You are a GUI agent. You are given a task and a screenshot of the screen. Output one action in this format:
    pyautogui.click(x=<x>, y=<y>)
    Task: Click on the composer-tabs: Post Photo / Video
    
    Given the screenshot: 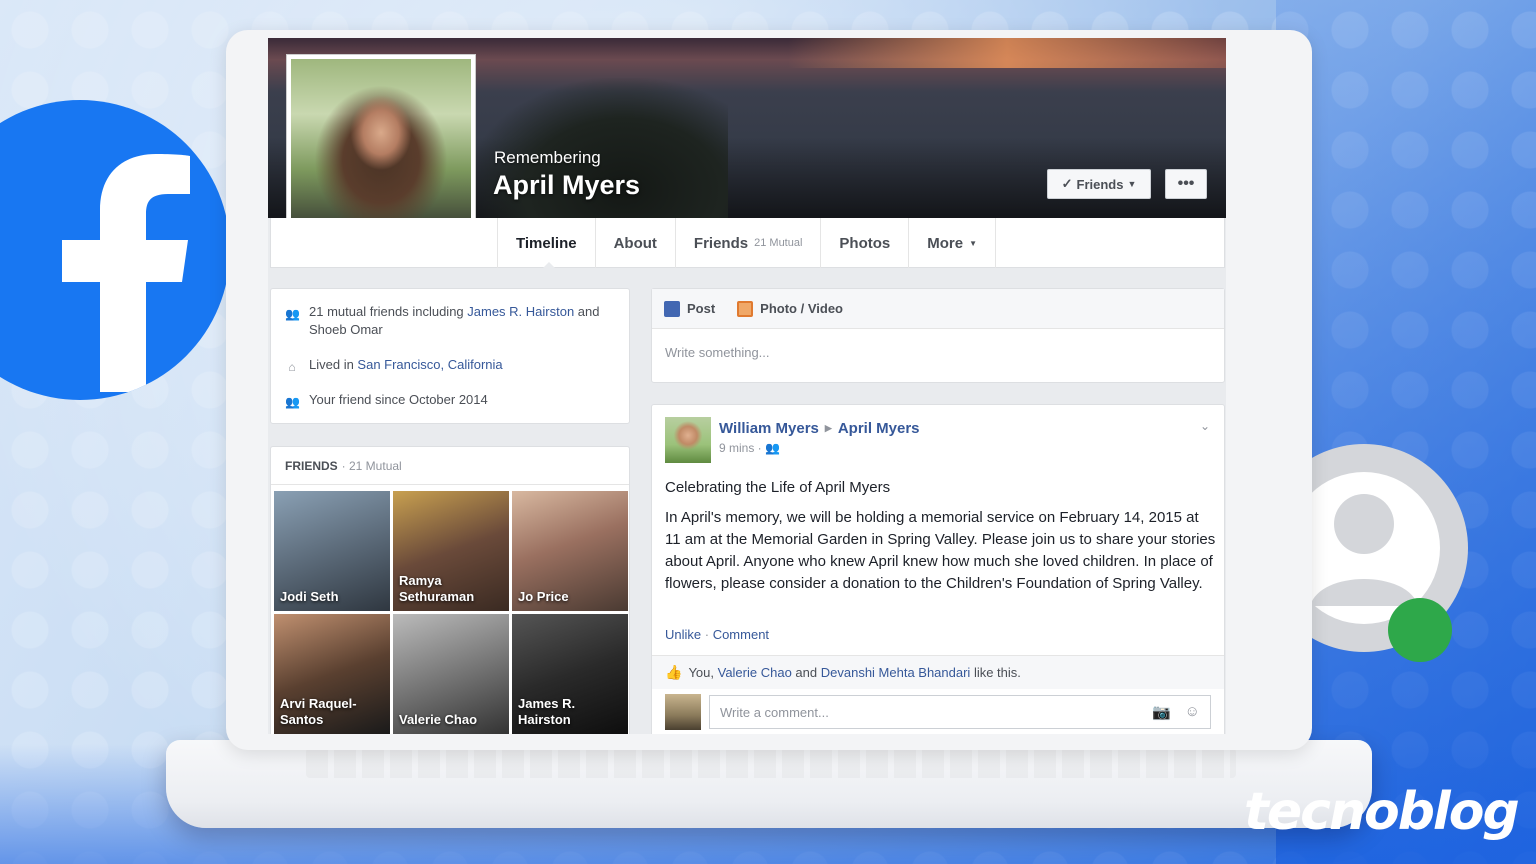 What is the action you would take?
    pyautogui.click(x=938, y=309)
    